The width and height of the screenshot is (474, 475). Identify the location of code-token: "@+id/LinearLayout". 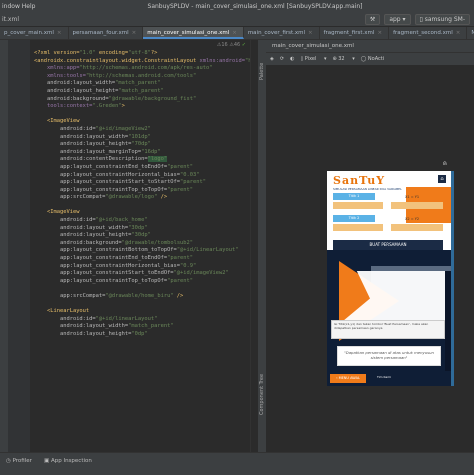
(207, 250).